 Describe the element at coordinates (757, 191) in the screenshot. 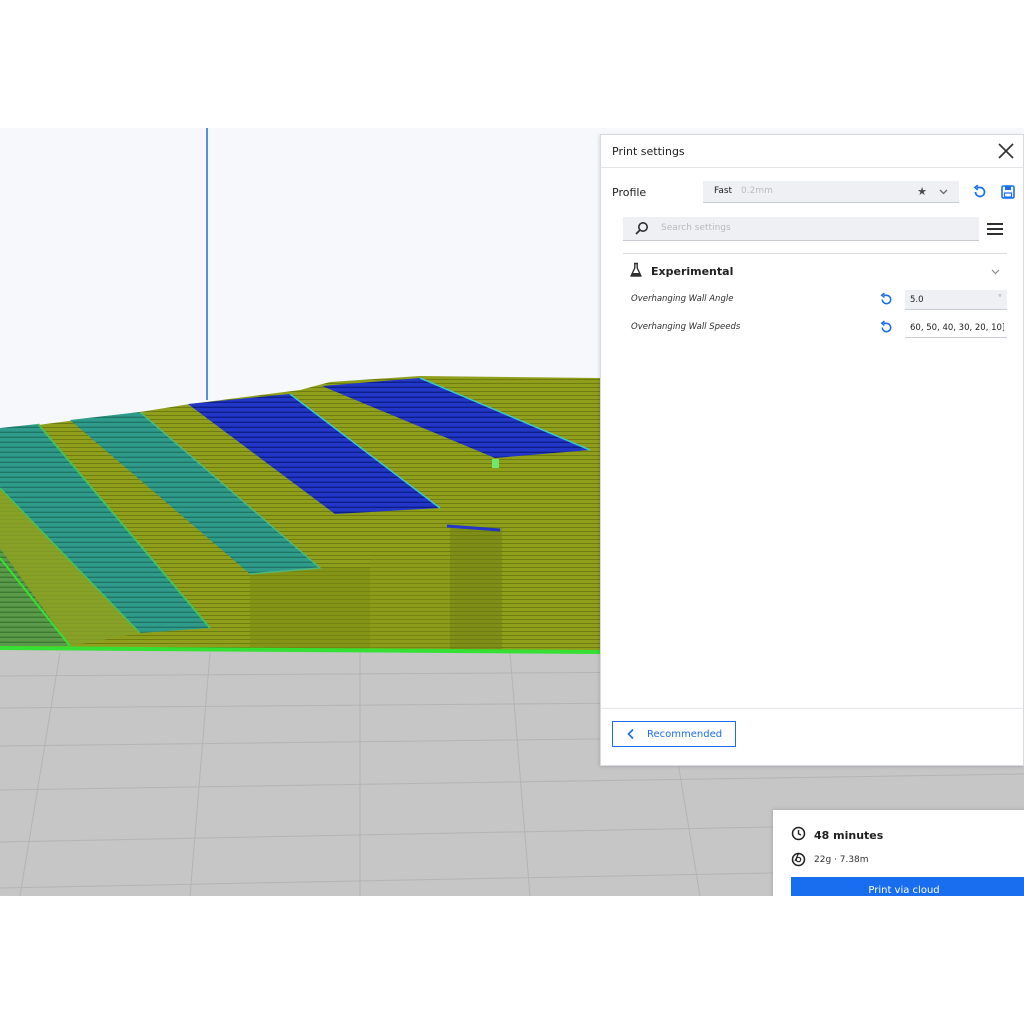

I see `profile-layer-height: 0.2mm` at that location.